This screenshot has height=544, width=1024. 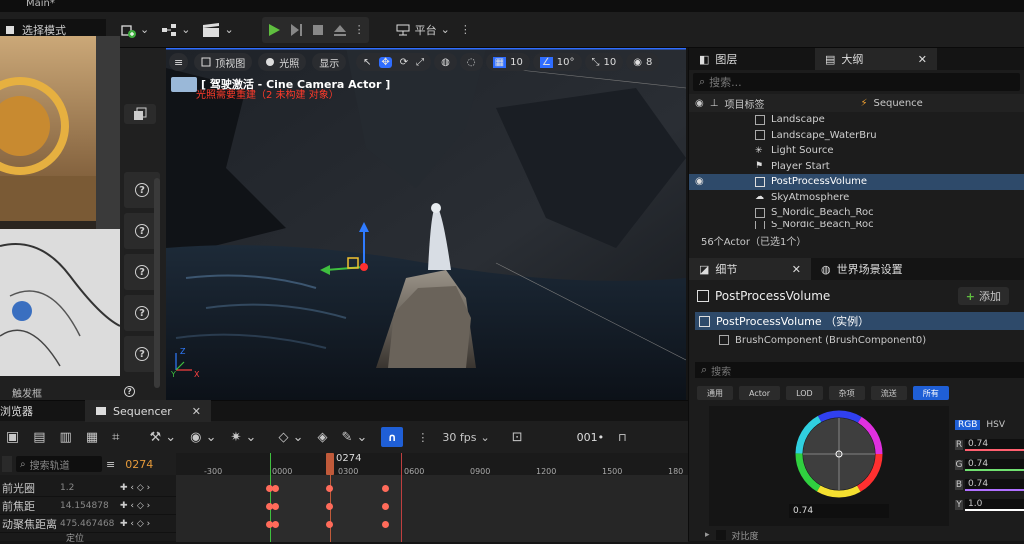 What do you see at coordinates (465, 437) in the screenshot?
I see `fps-select: 30 fps ⌄` at bounding box center [465, 437].